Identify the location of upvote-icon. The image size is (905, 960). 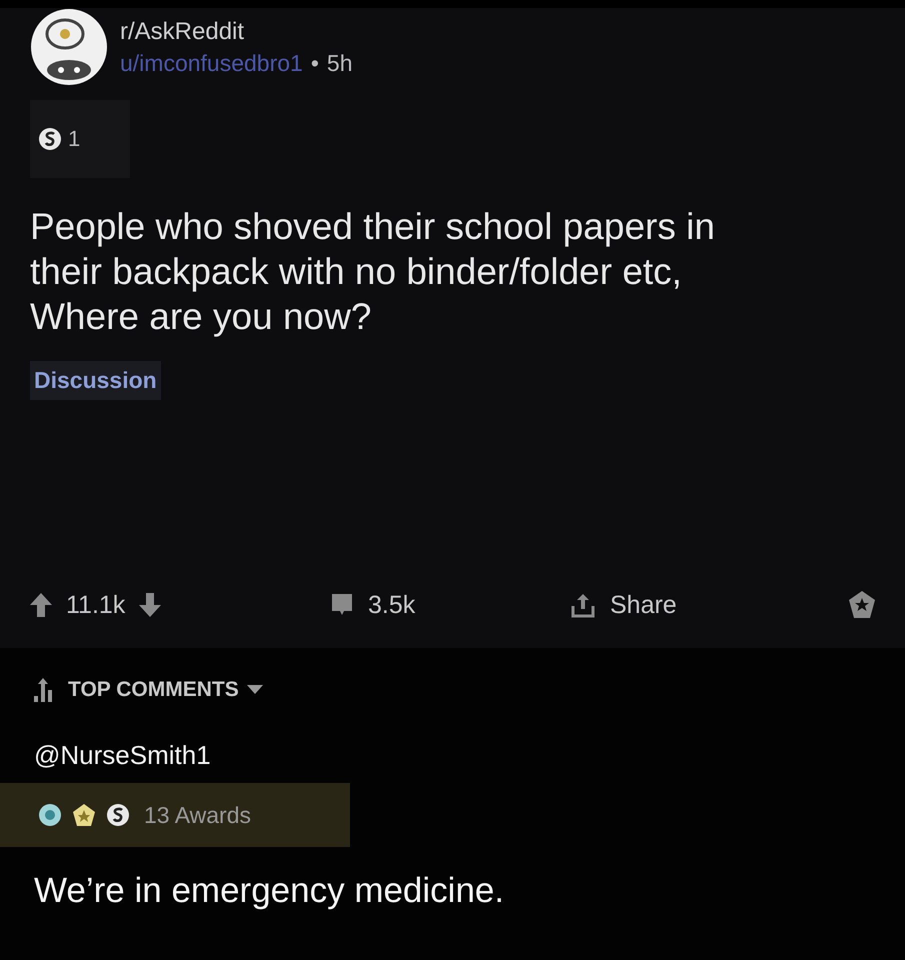
(41, 605).